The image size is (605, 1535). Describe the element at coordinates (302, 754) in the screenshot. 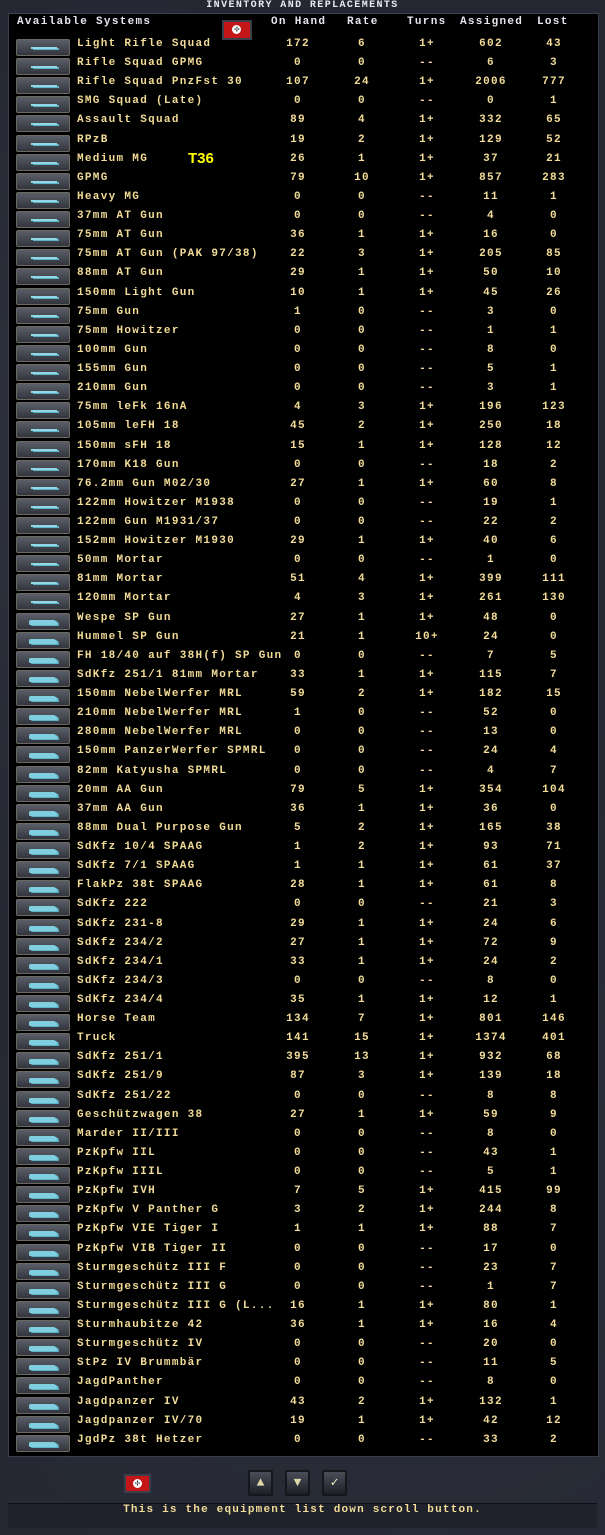

I see `table-row: 150mm PanzerWerfer SPMRL 0 0 -- 24 4` at that location.